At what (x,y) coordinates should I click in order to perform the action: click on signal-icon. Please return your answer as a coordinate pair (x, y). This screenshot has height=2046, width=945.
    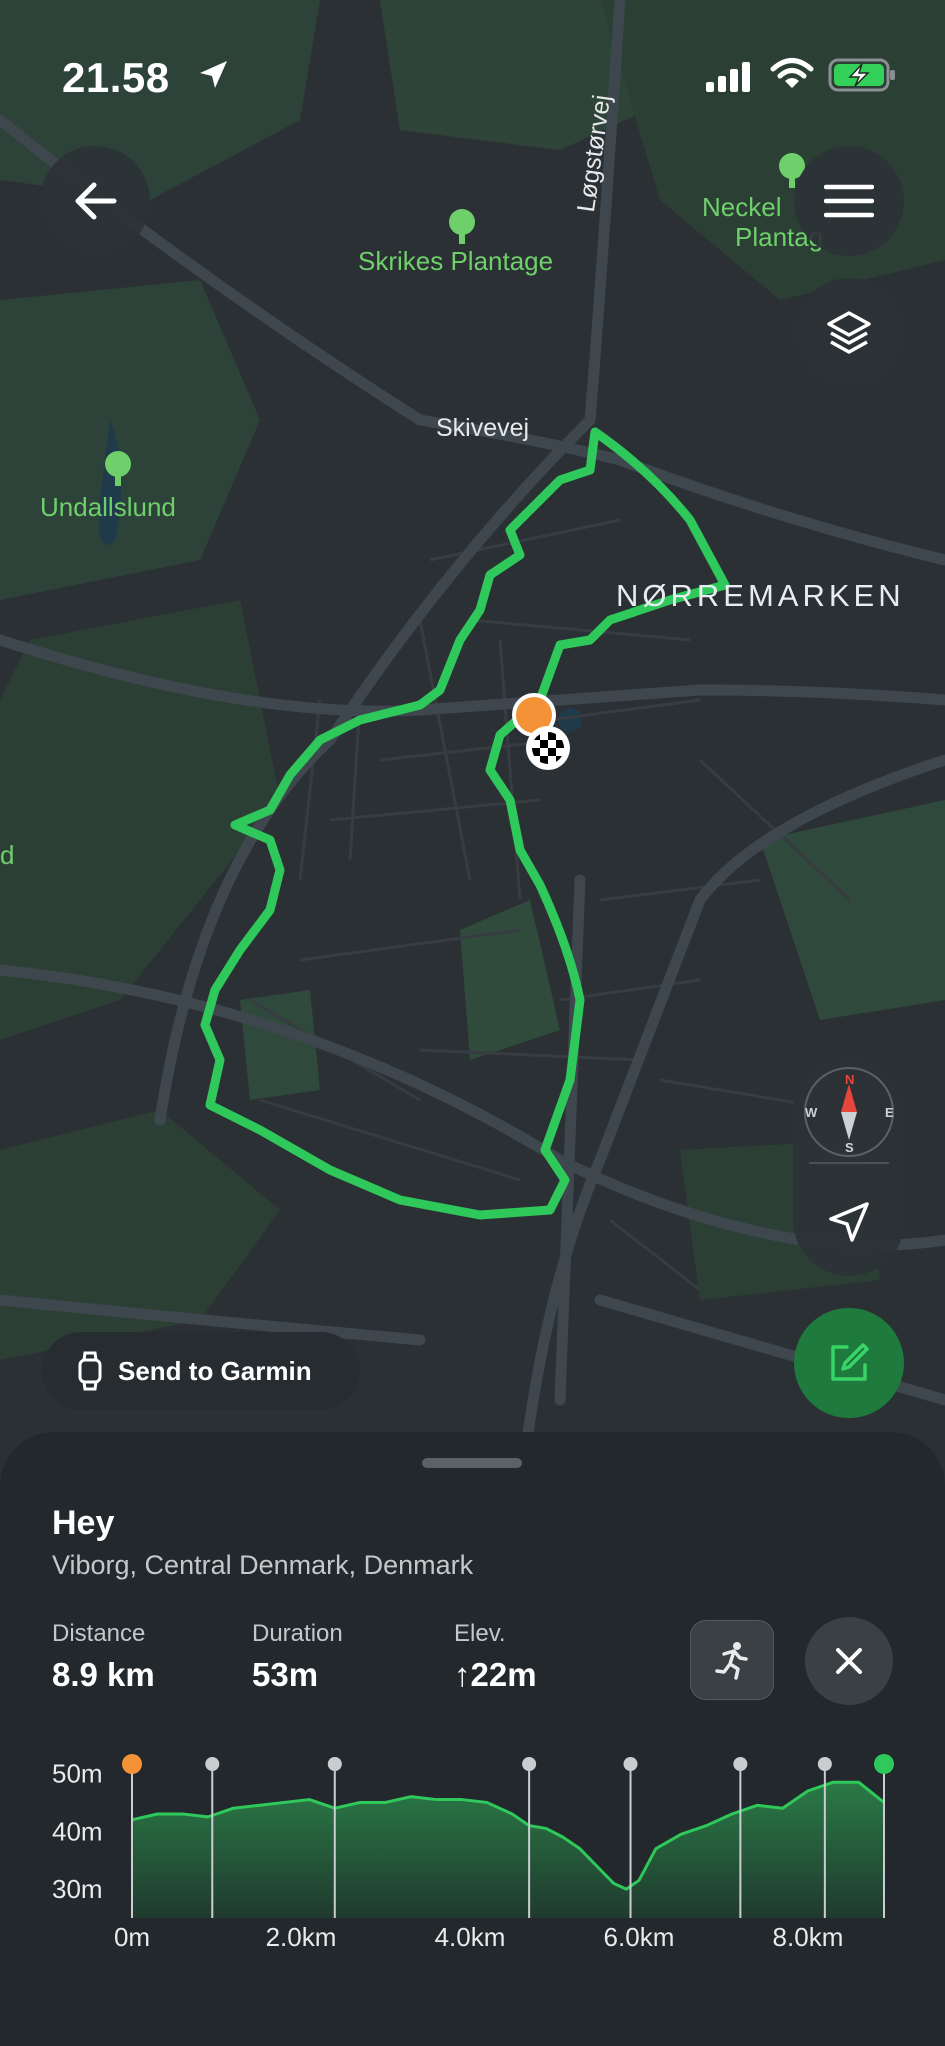
    Looking at the image, I should click on (728, 77).